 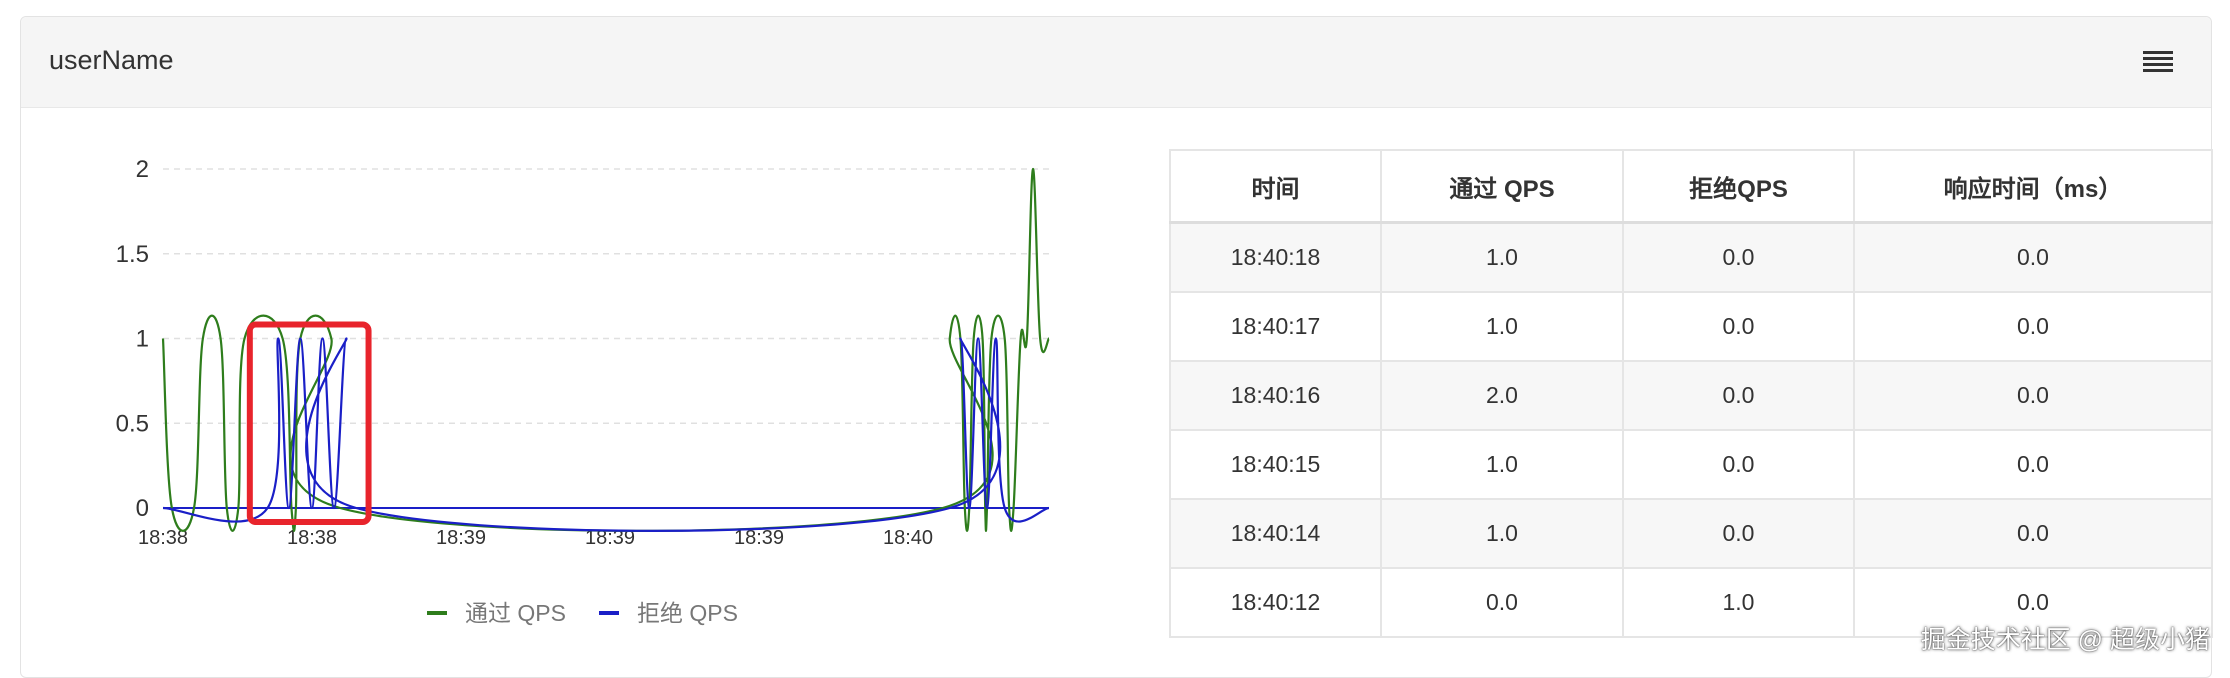 I want to click on y-tick-label: 0.5, so click(x=132, y=423).